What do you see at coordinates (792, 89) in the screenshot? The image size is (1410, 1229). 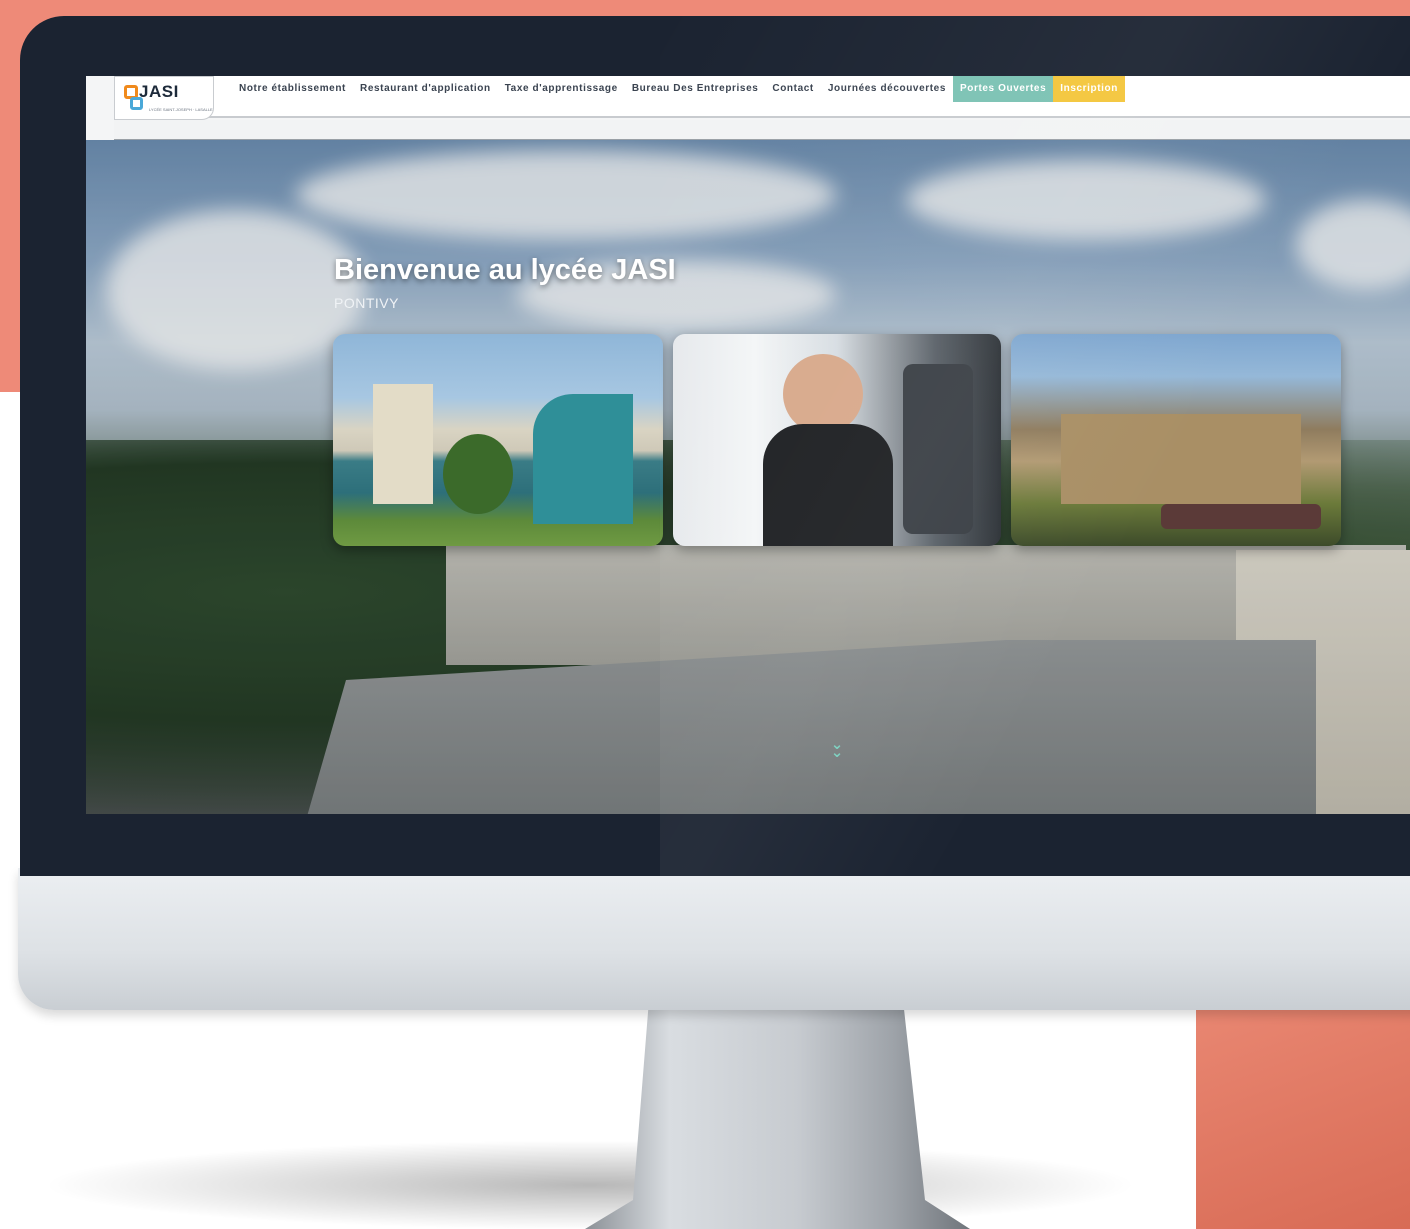 I see `nav-item-contact: Contact` at bounding box center [792, 89].